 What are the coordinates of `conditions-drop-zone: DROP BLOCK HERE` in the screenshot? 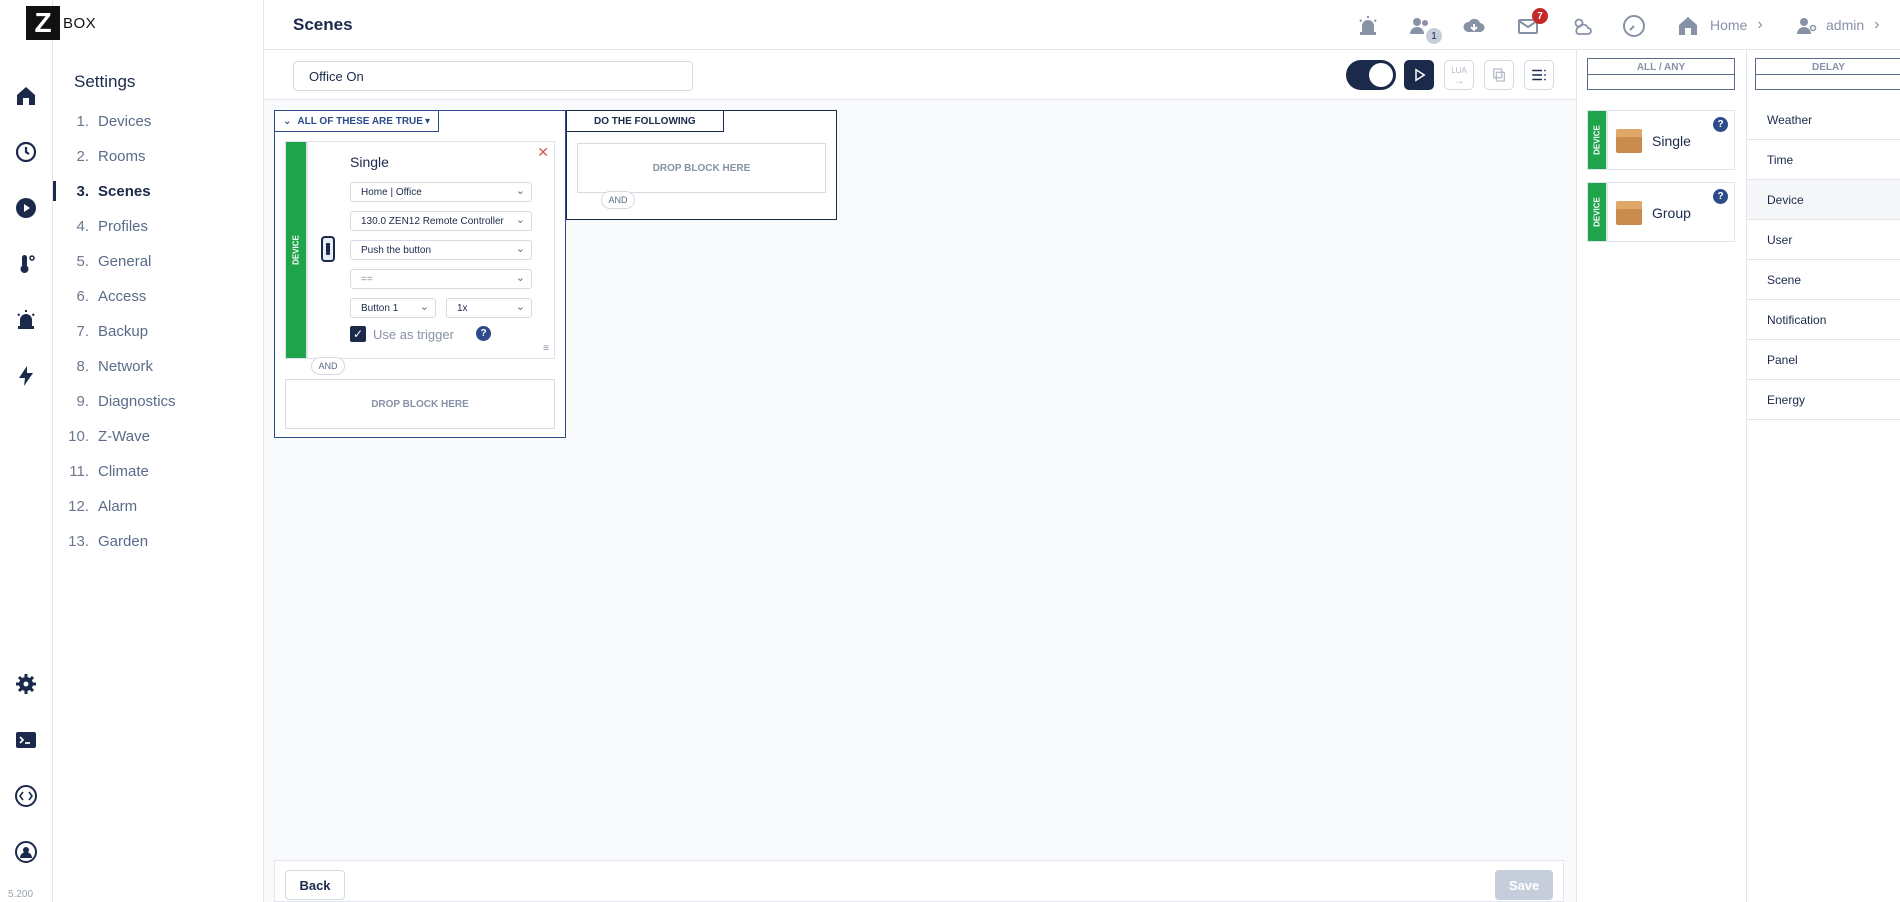 It's located at (420, 404).